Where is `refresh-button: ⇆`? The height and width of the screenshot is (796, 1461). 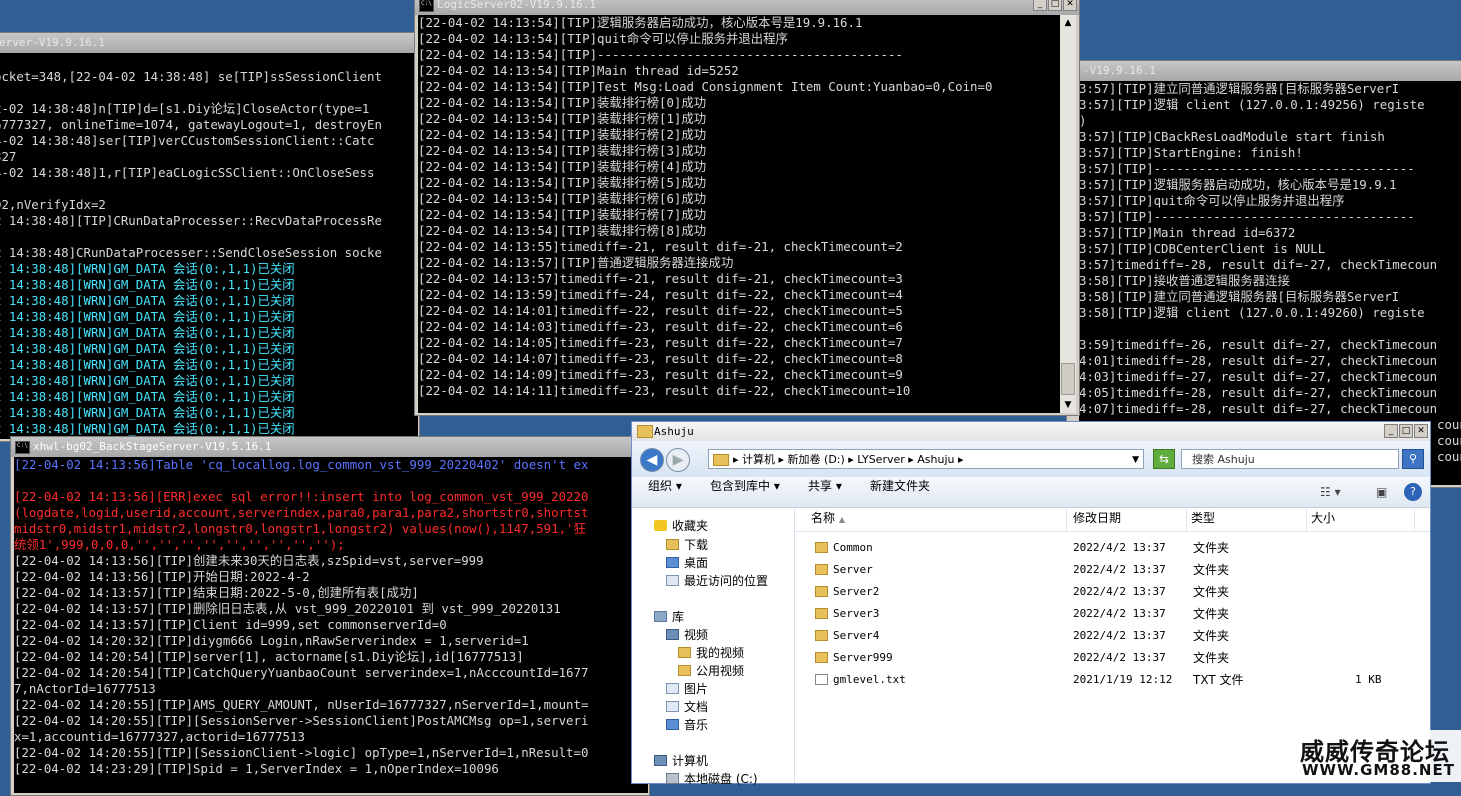
refresh-button: ⇆ is located at coordinates (1164, 459).